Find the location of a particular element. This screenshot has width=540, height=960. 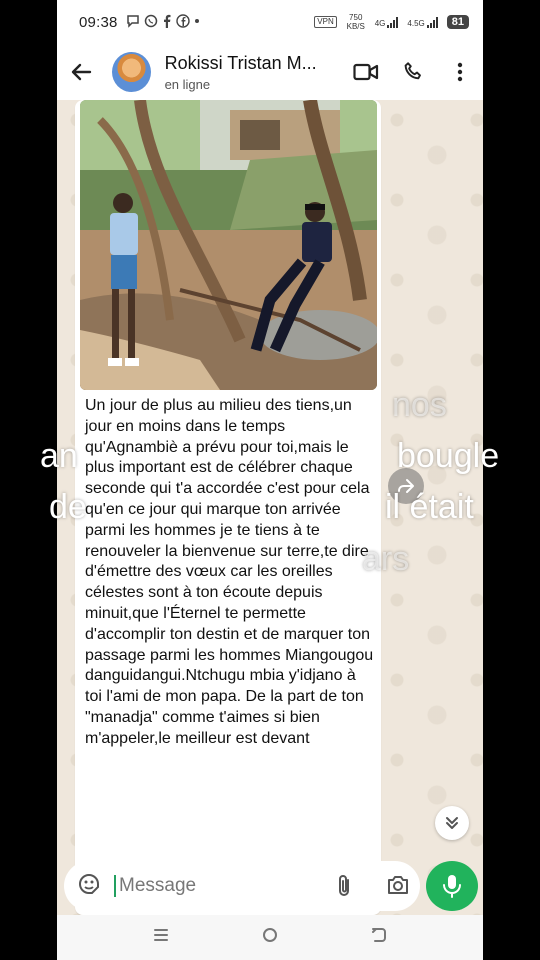

whatsapp-icon is located at coordinates (151, 22).